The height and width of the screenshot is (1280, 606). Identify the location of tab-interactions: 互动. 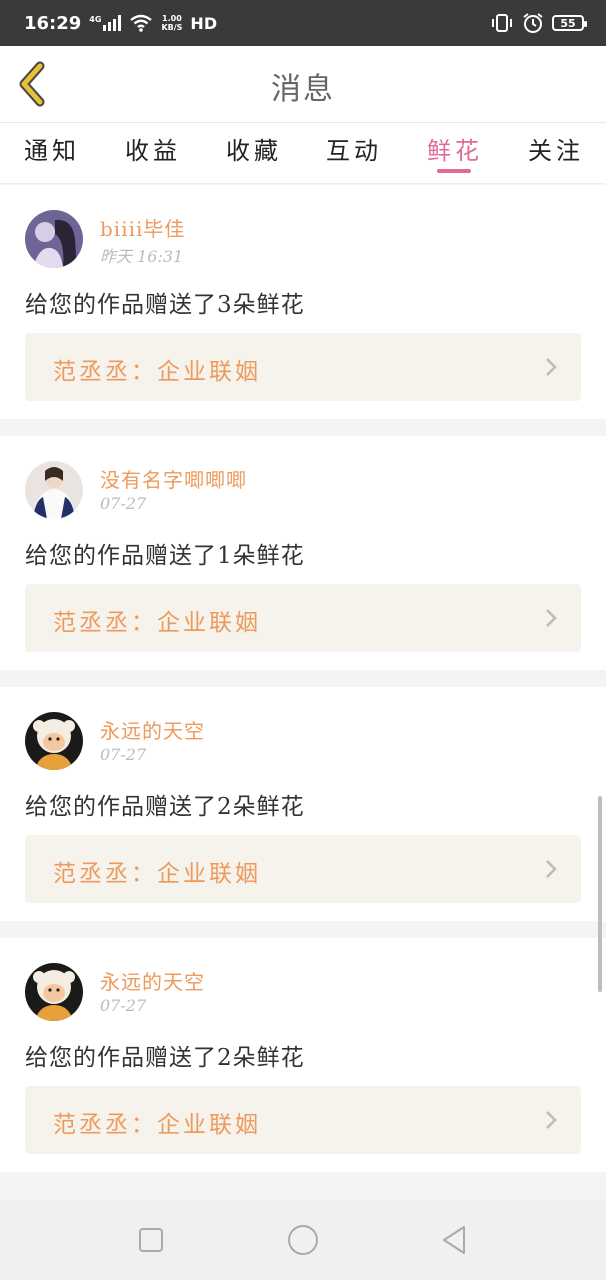
(354, 148).